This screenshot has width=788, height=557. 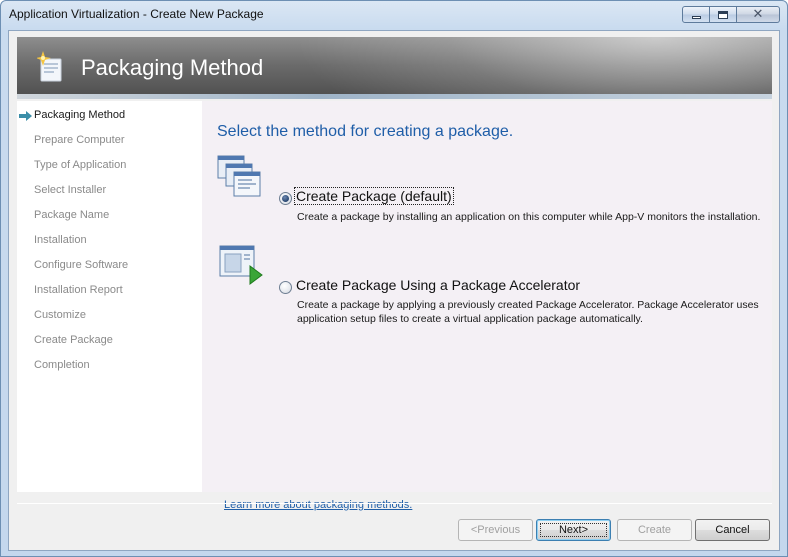 What do you see at coordinates (25, 116) in the screenshot?
I see `current-step-arrow-icon` at bounding box center [25, 116].